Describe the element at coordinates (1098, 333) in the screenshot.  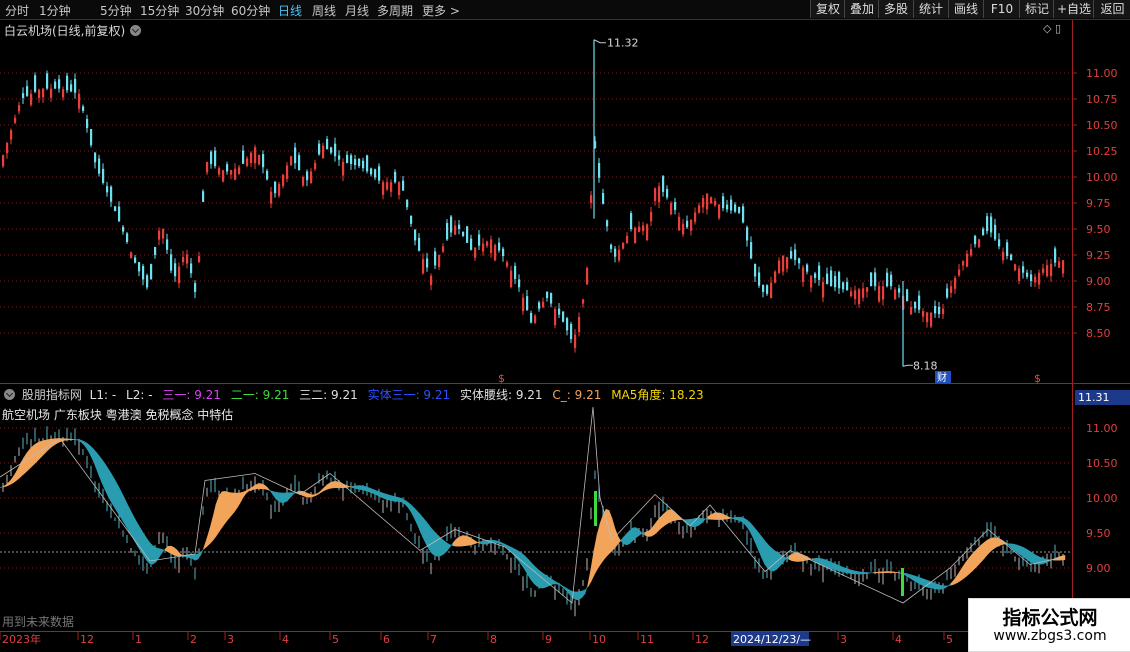
I see `price-axis-label: 8.50` at that location.